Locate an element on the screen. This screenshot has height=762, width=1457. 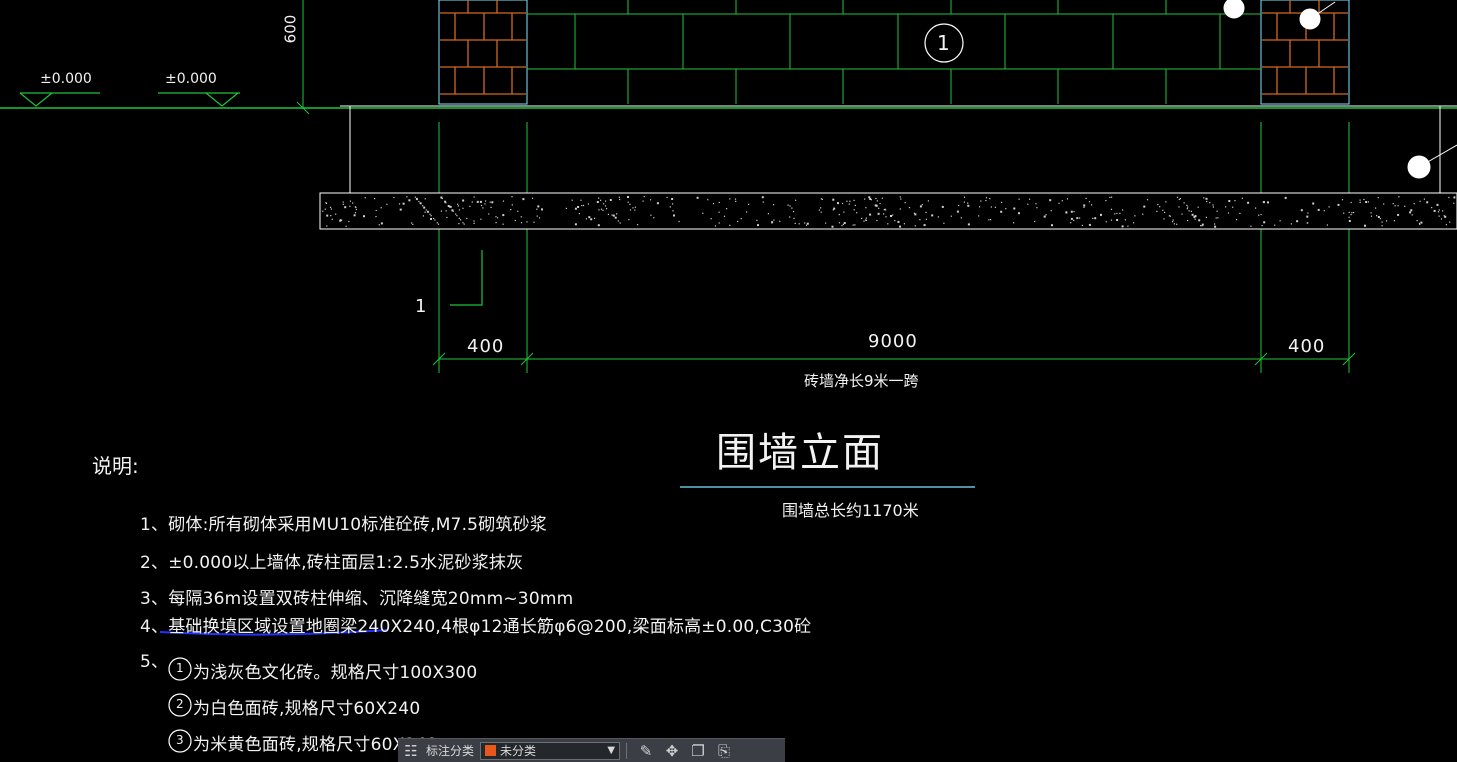
paste-icon: ⎘ is located at coordinates (724, 751).